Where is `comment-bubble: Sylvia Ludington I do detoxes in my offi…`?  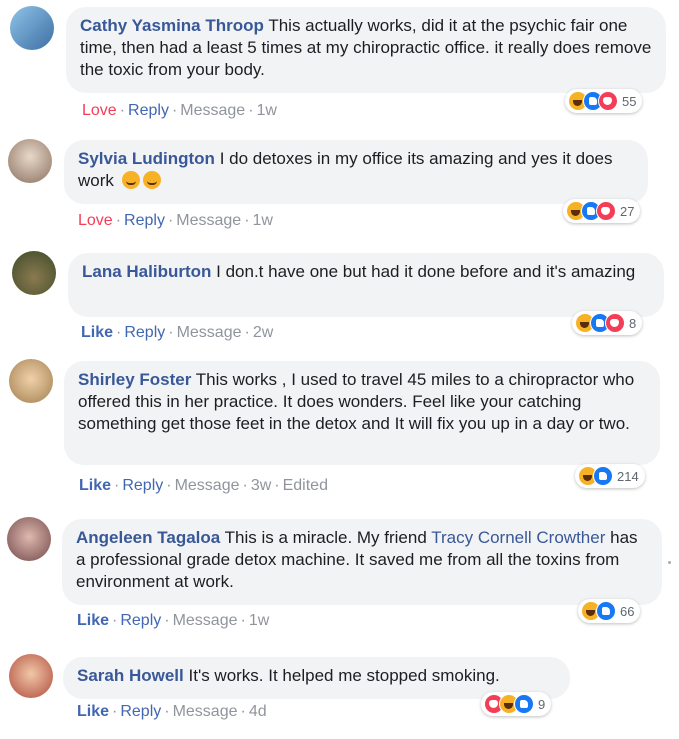
comment-bubble: Sylvia Ludington I do detoxes in my offi… is located at coordinates (356, 172).